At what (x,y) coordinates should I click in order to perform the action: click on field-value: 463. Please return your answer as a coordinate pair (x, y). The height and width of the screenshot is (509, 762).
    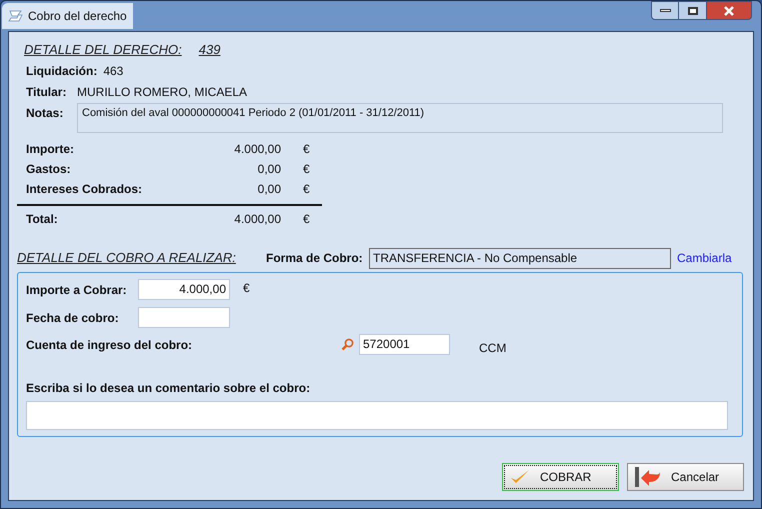
    Looking at the image, I should click on (113, 71).